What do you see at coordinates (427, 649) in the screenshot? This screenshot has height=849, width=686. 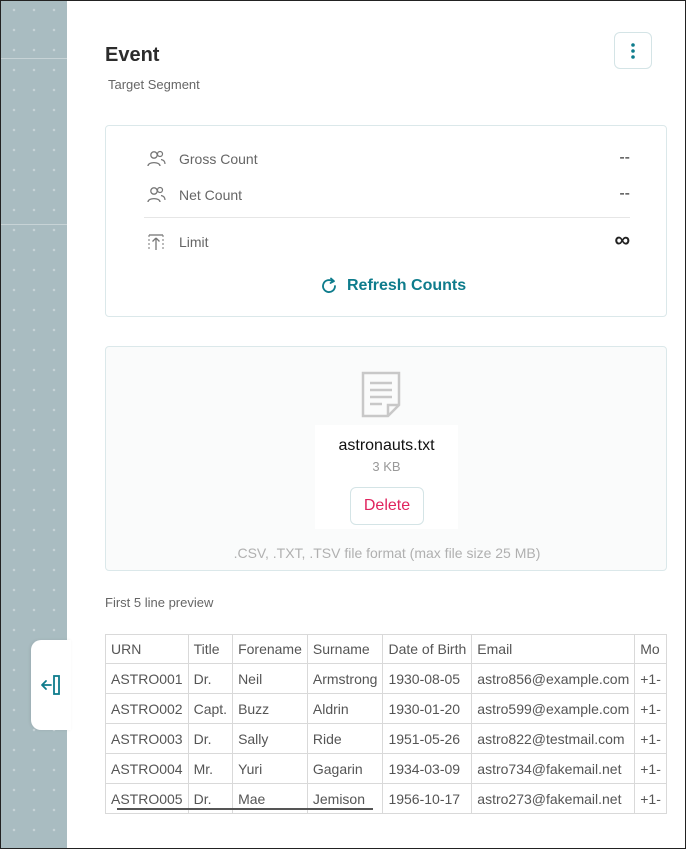 I see `column-header: Date of Birth` at bounding box center [427, 649].